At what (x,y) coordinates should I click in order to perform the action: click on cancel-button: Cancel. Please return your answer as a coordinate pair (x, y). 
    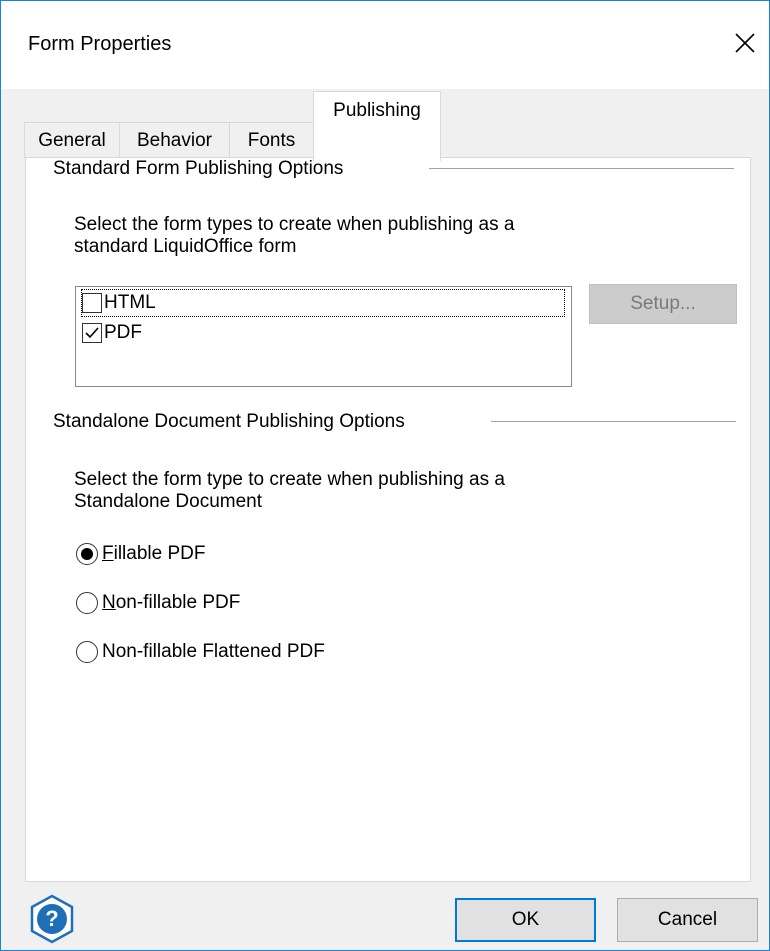
    Looking at the image, I should click on (687, 920).